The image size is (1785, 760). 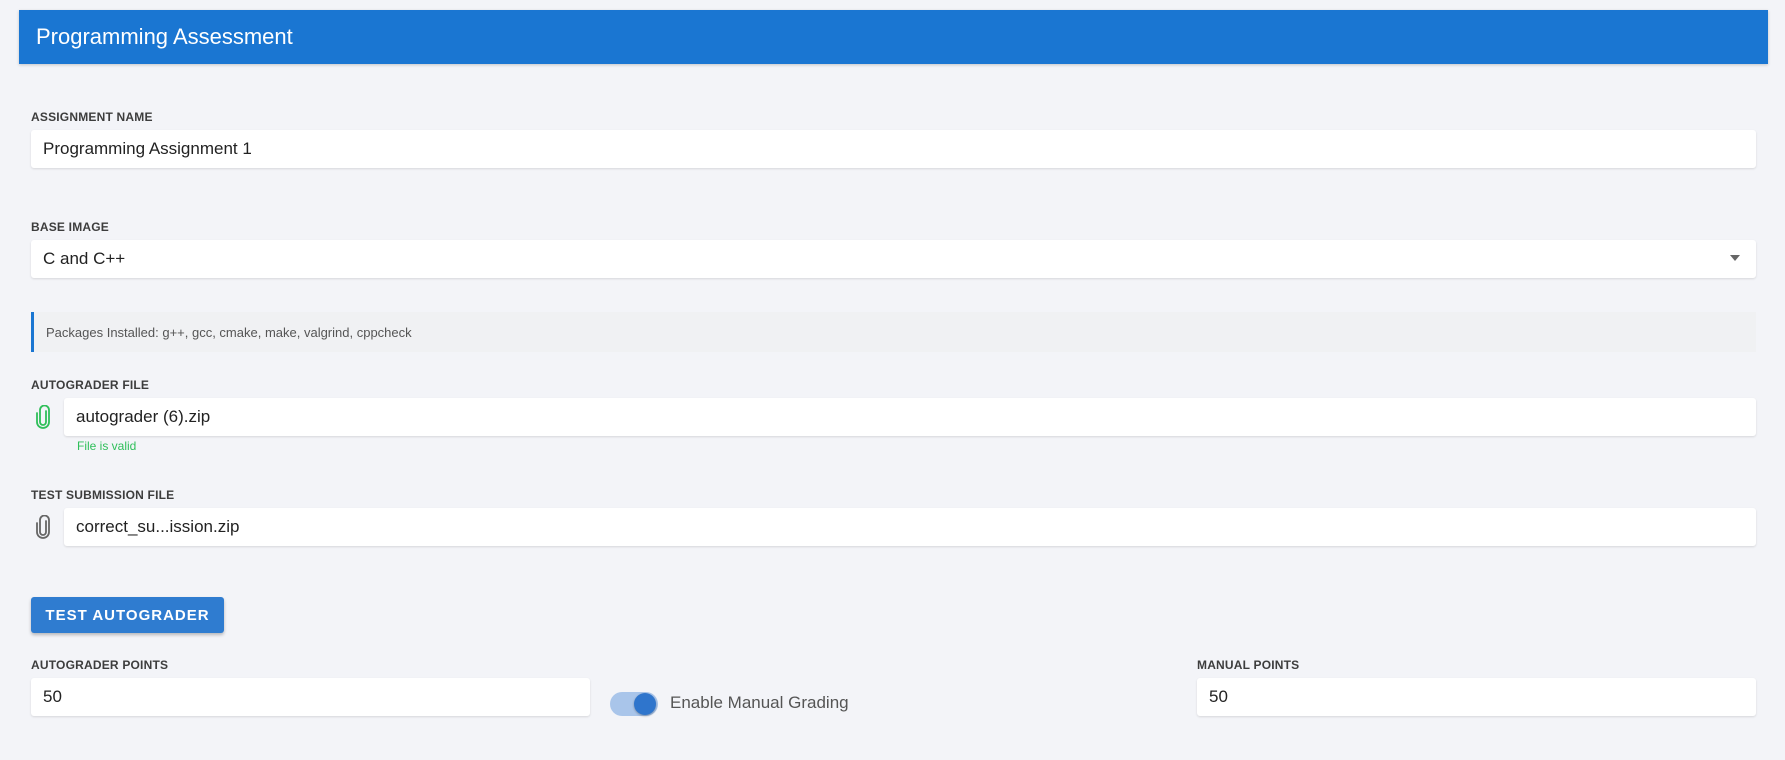 I want to click on chevron-down-icon, so click(x=1735, y=258).